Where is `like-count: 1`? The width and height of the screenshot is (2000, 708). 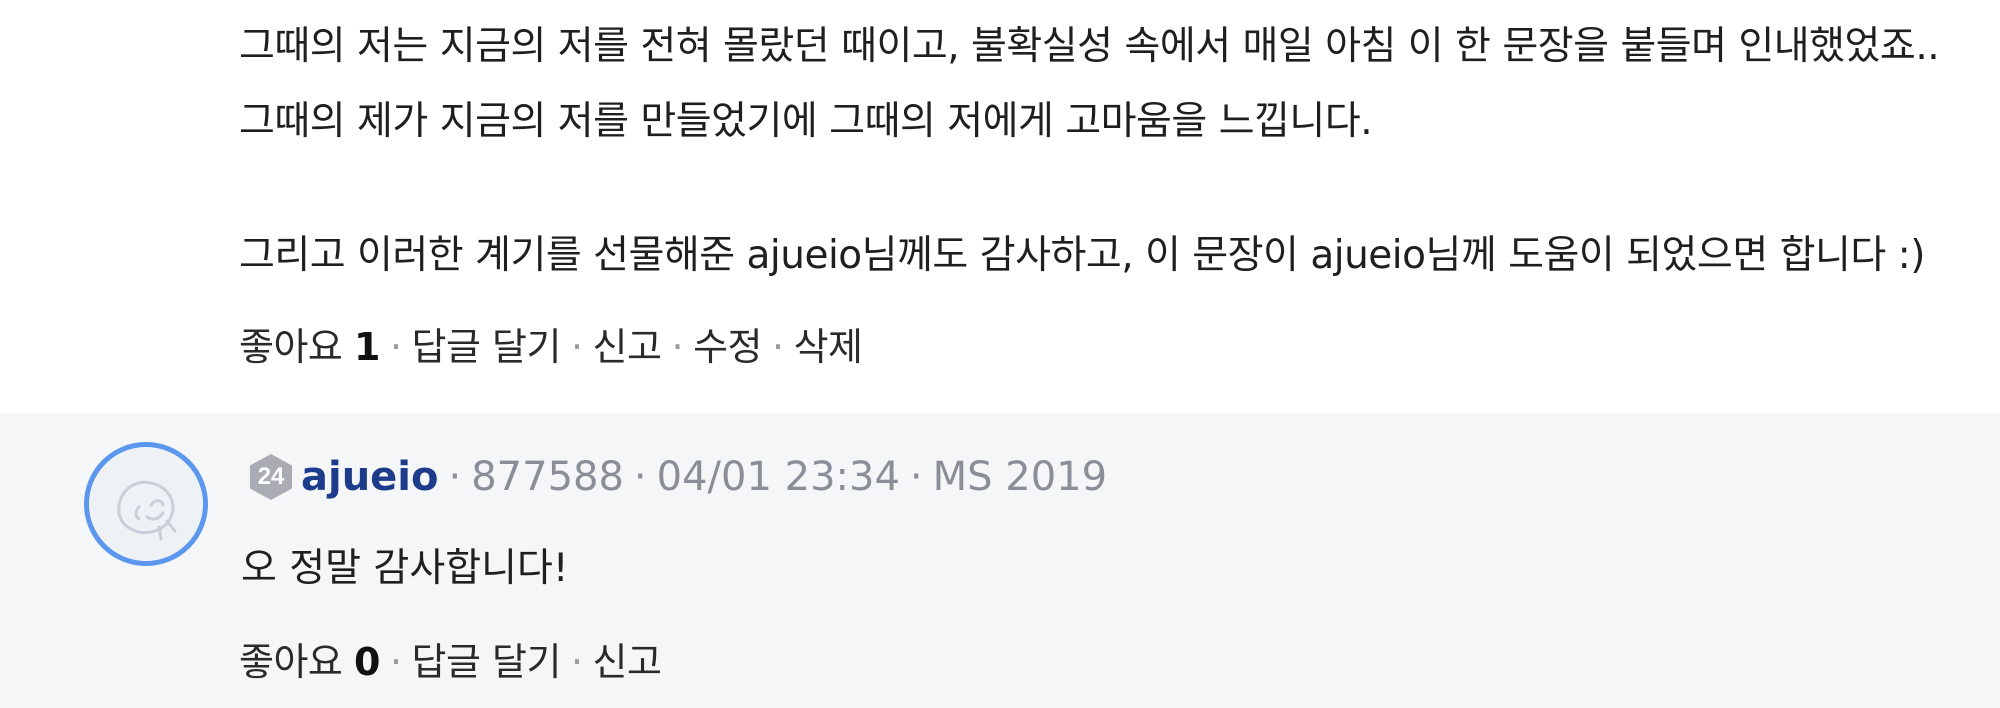 like-count: 1 is located at coordinates (366, 347).